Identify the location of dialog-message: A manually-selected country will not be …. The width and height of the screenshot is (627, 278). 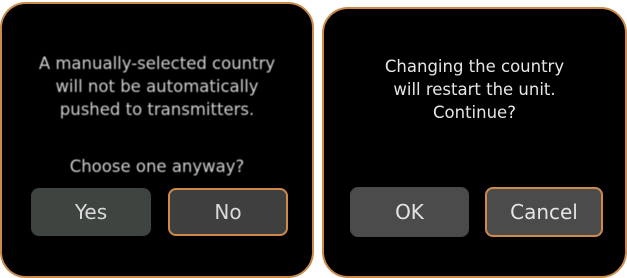
(157, 86).